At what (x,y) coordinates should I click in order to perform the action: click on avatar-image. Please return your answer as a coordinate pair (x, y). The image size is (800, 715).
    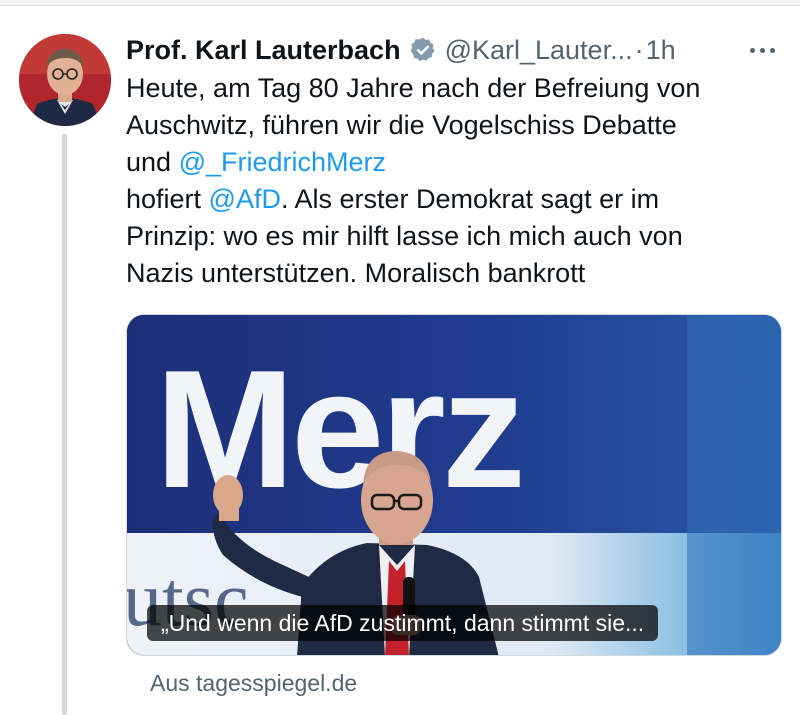
    Looking at the image, I should click on (65, 80).